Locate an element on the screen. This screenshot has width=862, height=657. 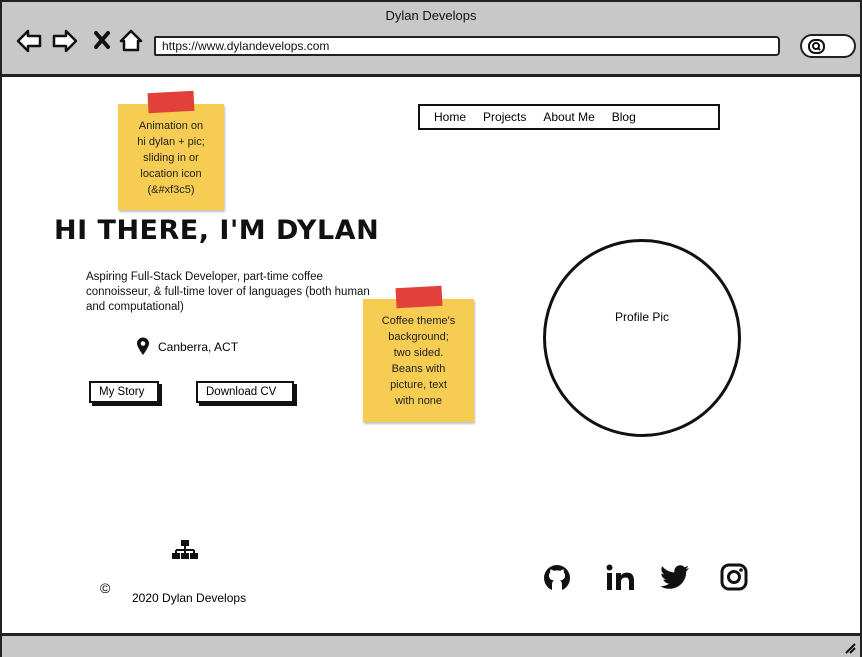
home-icon is located at coordinates (131, 40).